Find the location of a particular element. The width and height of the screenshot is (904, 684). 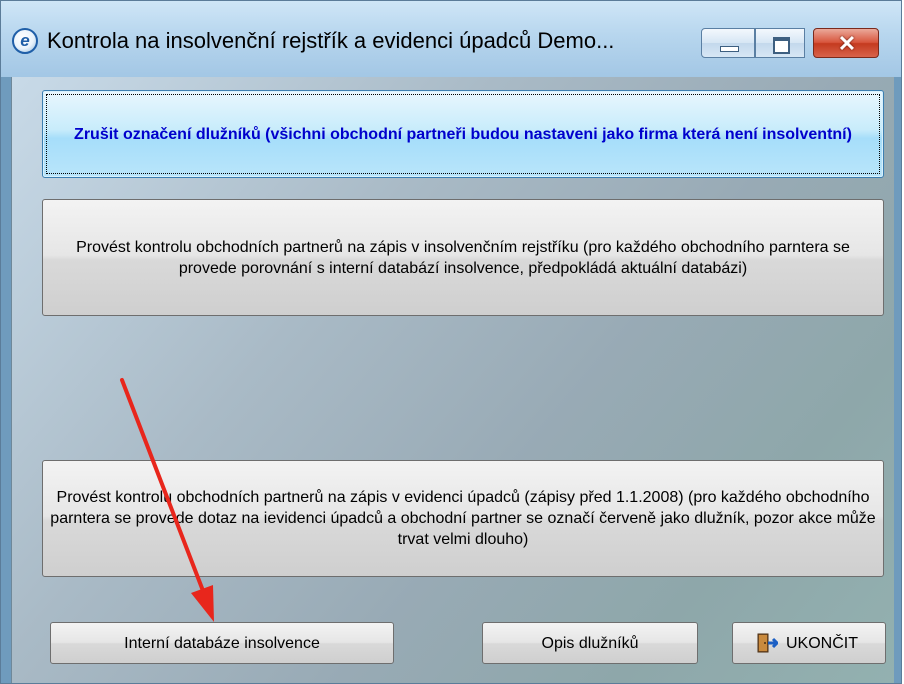

maximize-button is located at coordinates (780, 43).